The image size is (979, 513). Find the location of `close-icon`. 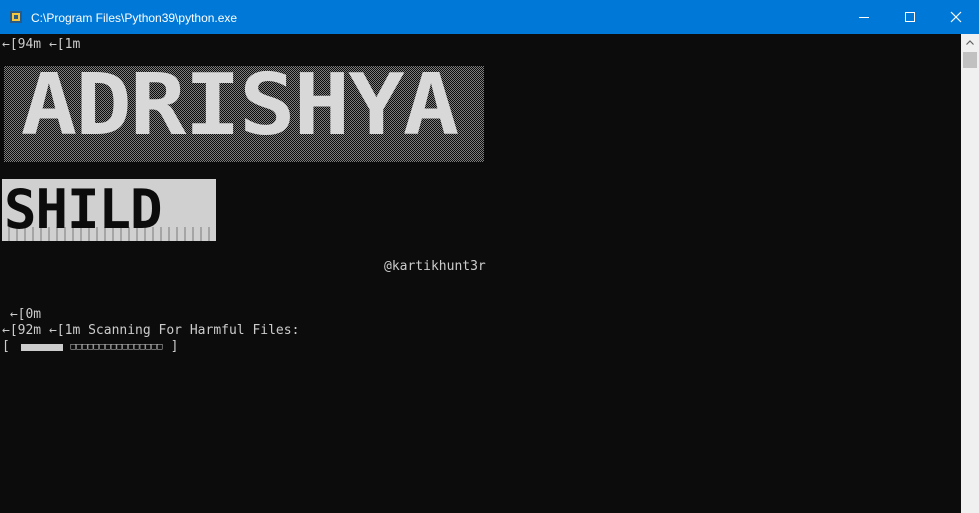

close-icon is located at coordinates (956, 17).